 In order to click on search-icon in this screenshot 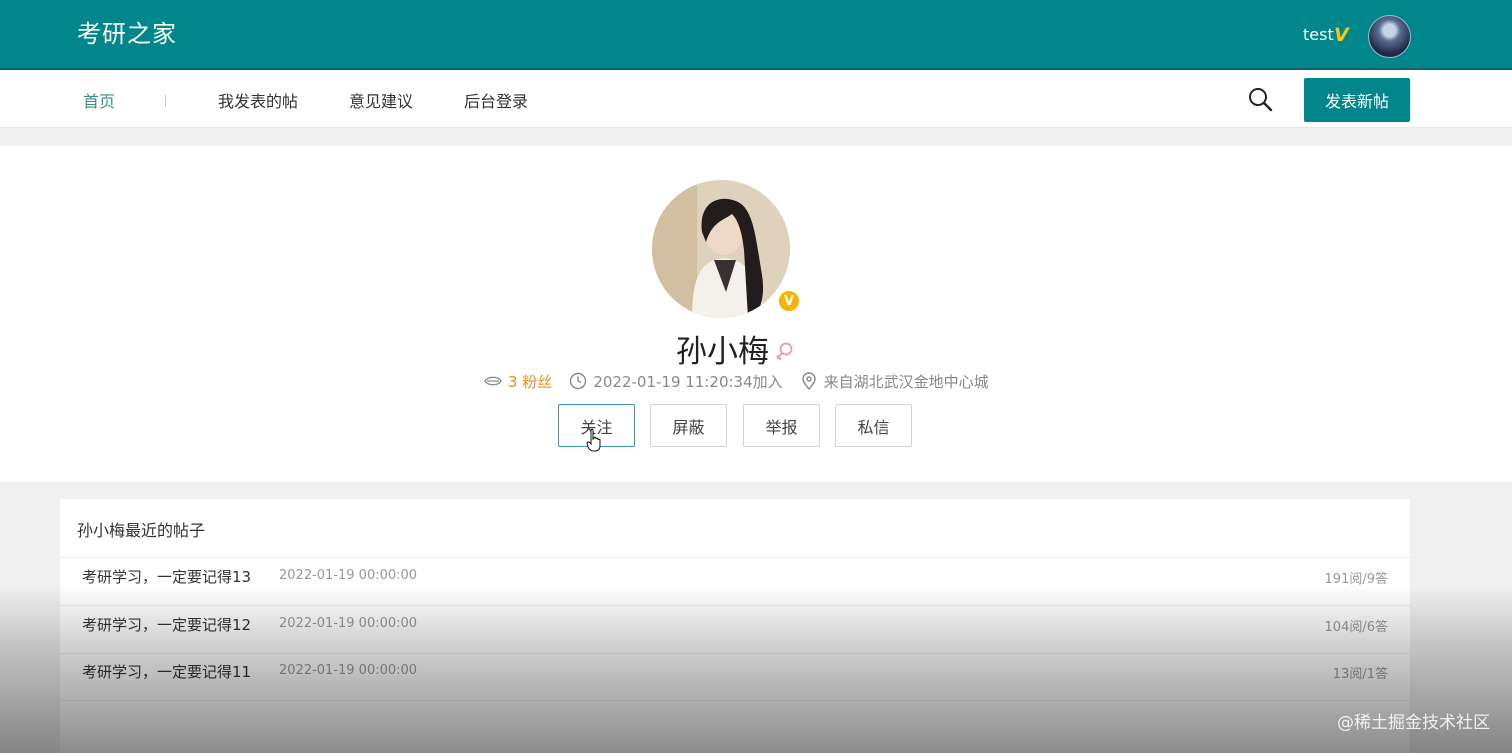, I will do `click(1261, 100)`.